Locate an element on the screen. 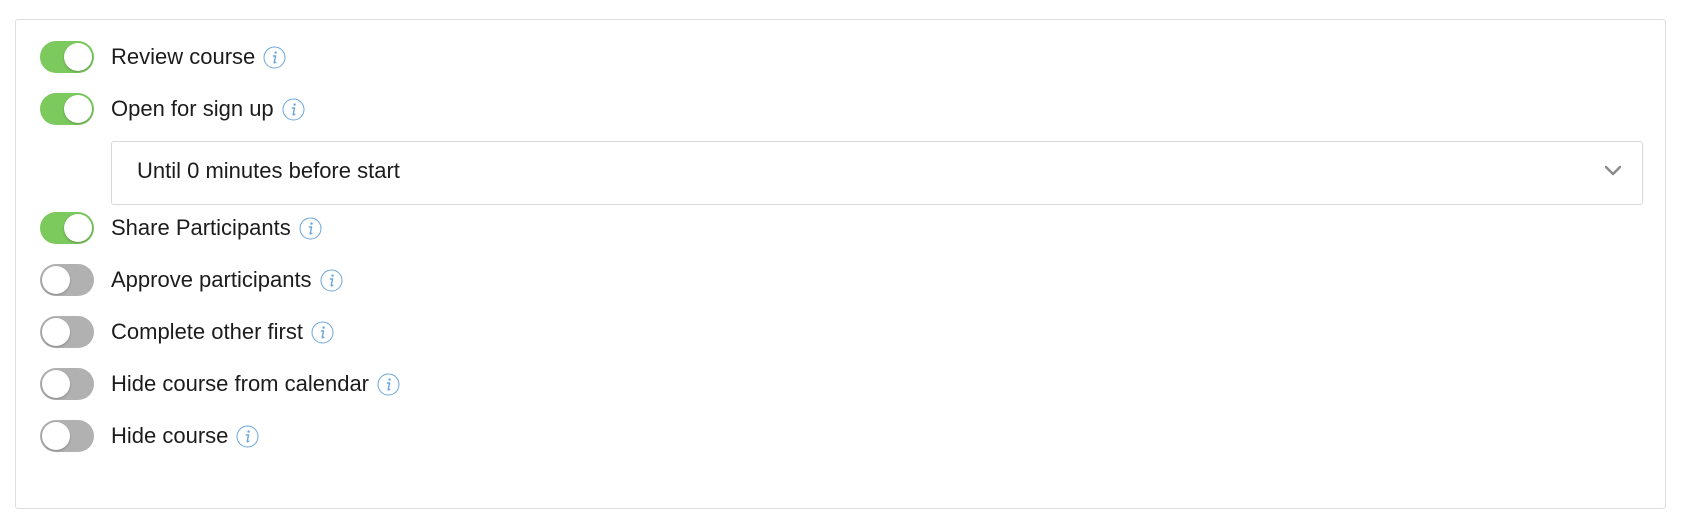 This screenshot has width=1684, height=530. complete-other-first-toggle is located at coordinates (67, 332).